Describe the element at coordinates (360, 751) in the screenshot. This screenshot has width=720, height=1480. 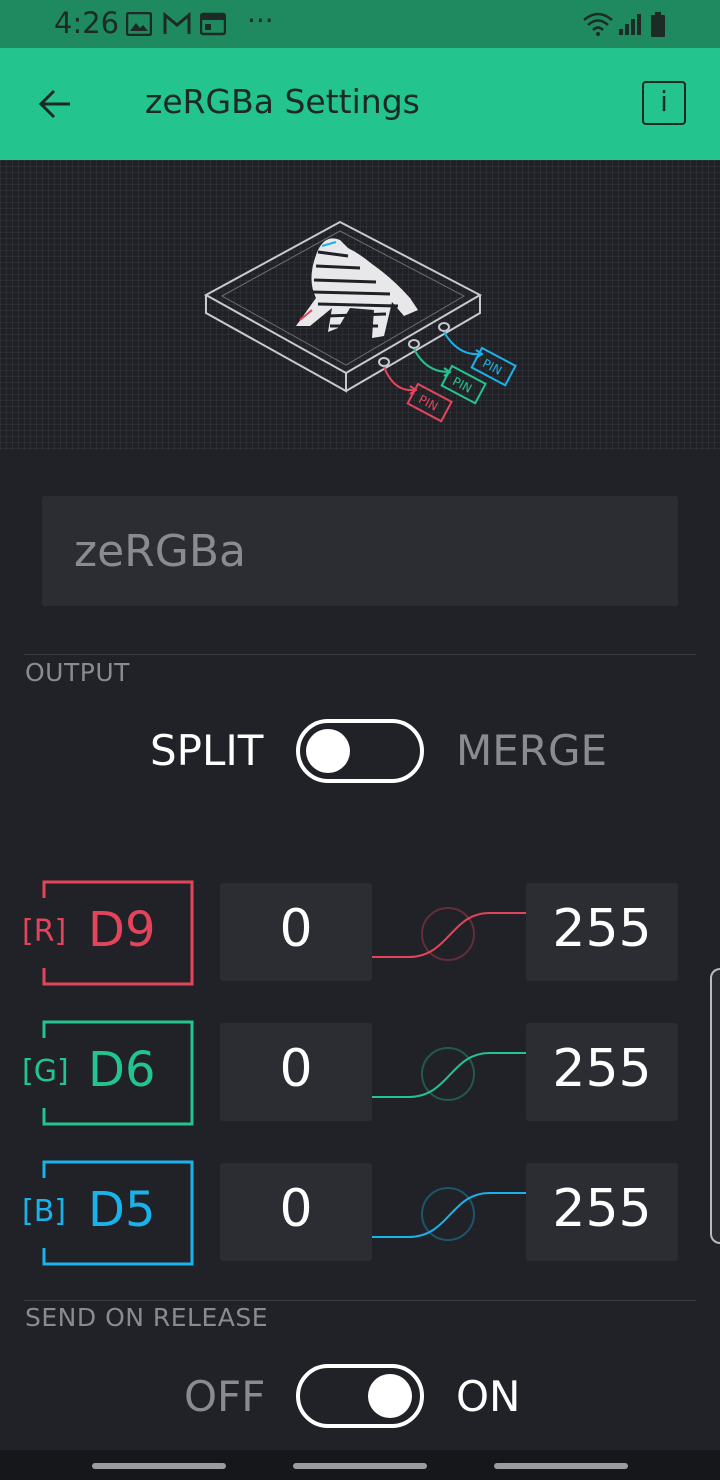
I see `output-toggle` at that location.